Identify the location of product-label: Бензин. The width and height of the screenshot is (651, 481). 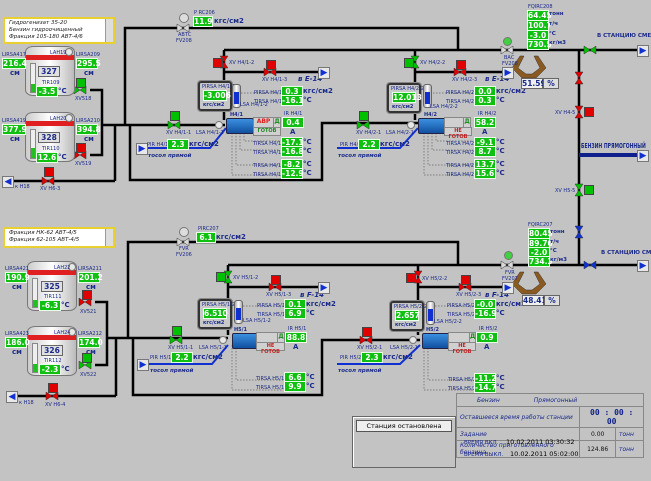
(488, 400).